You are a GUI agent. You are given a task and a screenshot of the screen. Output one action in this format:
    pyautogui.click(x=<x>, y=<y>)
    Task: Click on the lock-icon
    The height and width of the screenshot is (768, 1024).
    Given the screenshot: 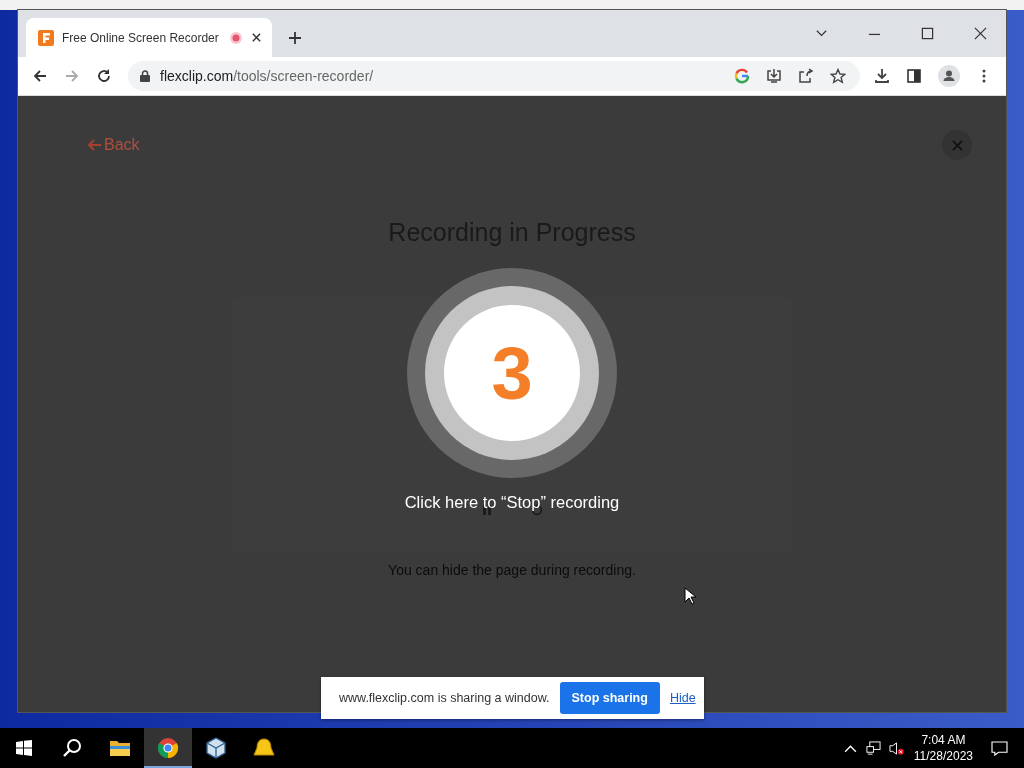 What is the action you would take?
    pyautogui.click(x=145, y=76)
    